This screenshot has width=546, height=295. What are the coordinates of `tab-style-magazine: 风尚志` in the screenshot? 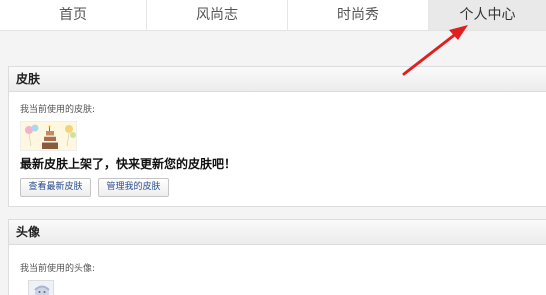 It's located at (216, 15).